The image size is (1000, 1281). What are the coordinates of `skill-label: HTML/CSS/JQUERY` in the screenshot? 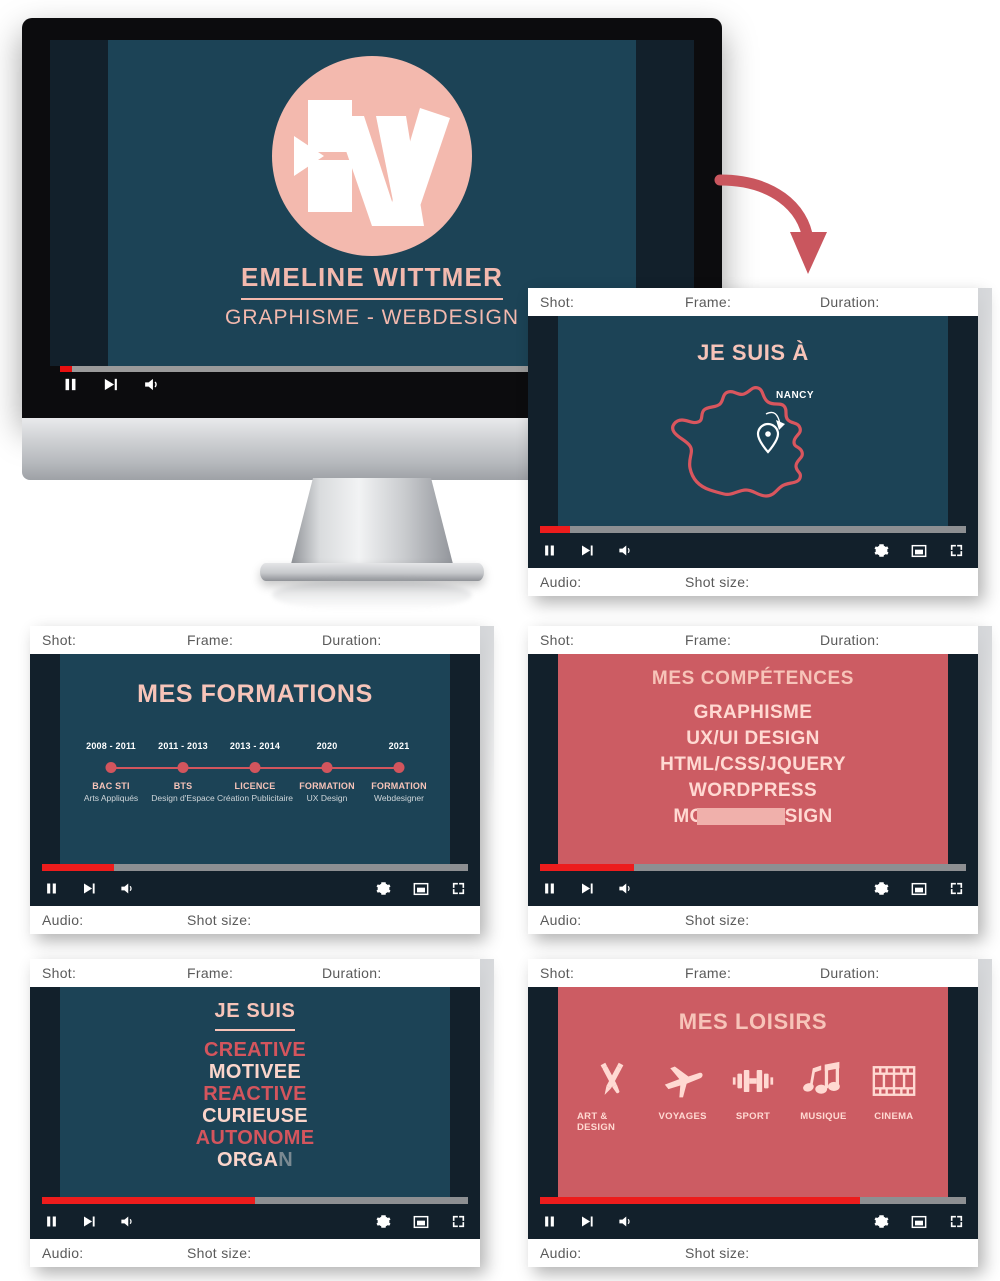 It's located at (753, 764).